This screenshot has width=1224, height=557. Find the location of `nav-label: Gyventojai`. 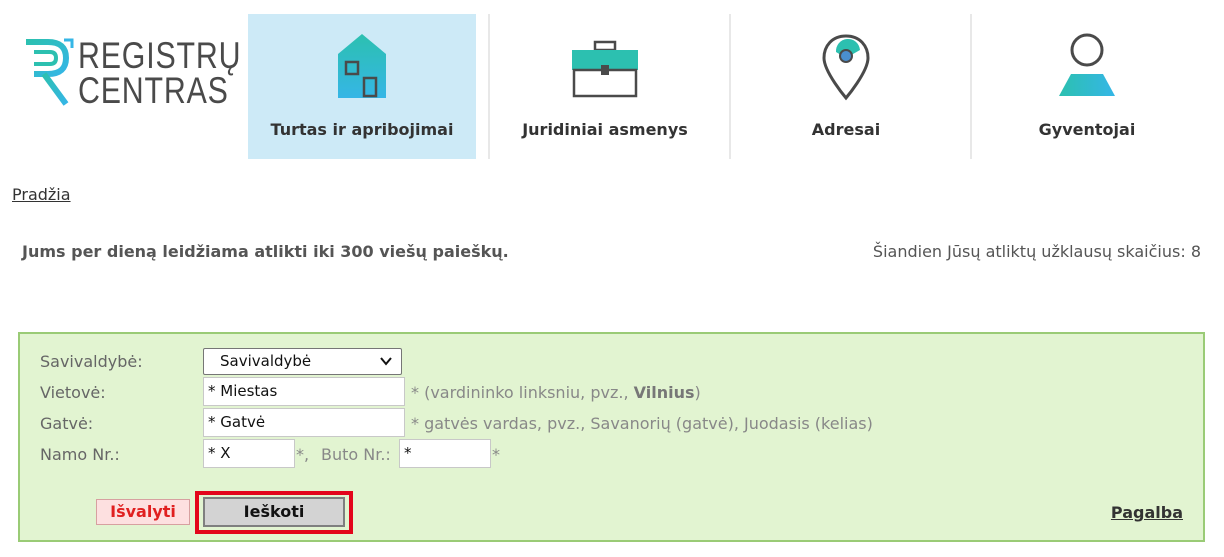

nav-label: Gyventojai is located at coordinates (1087, 129).